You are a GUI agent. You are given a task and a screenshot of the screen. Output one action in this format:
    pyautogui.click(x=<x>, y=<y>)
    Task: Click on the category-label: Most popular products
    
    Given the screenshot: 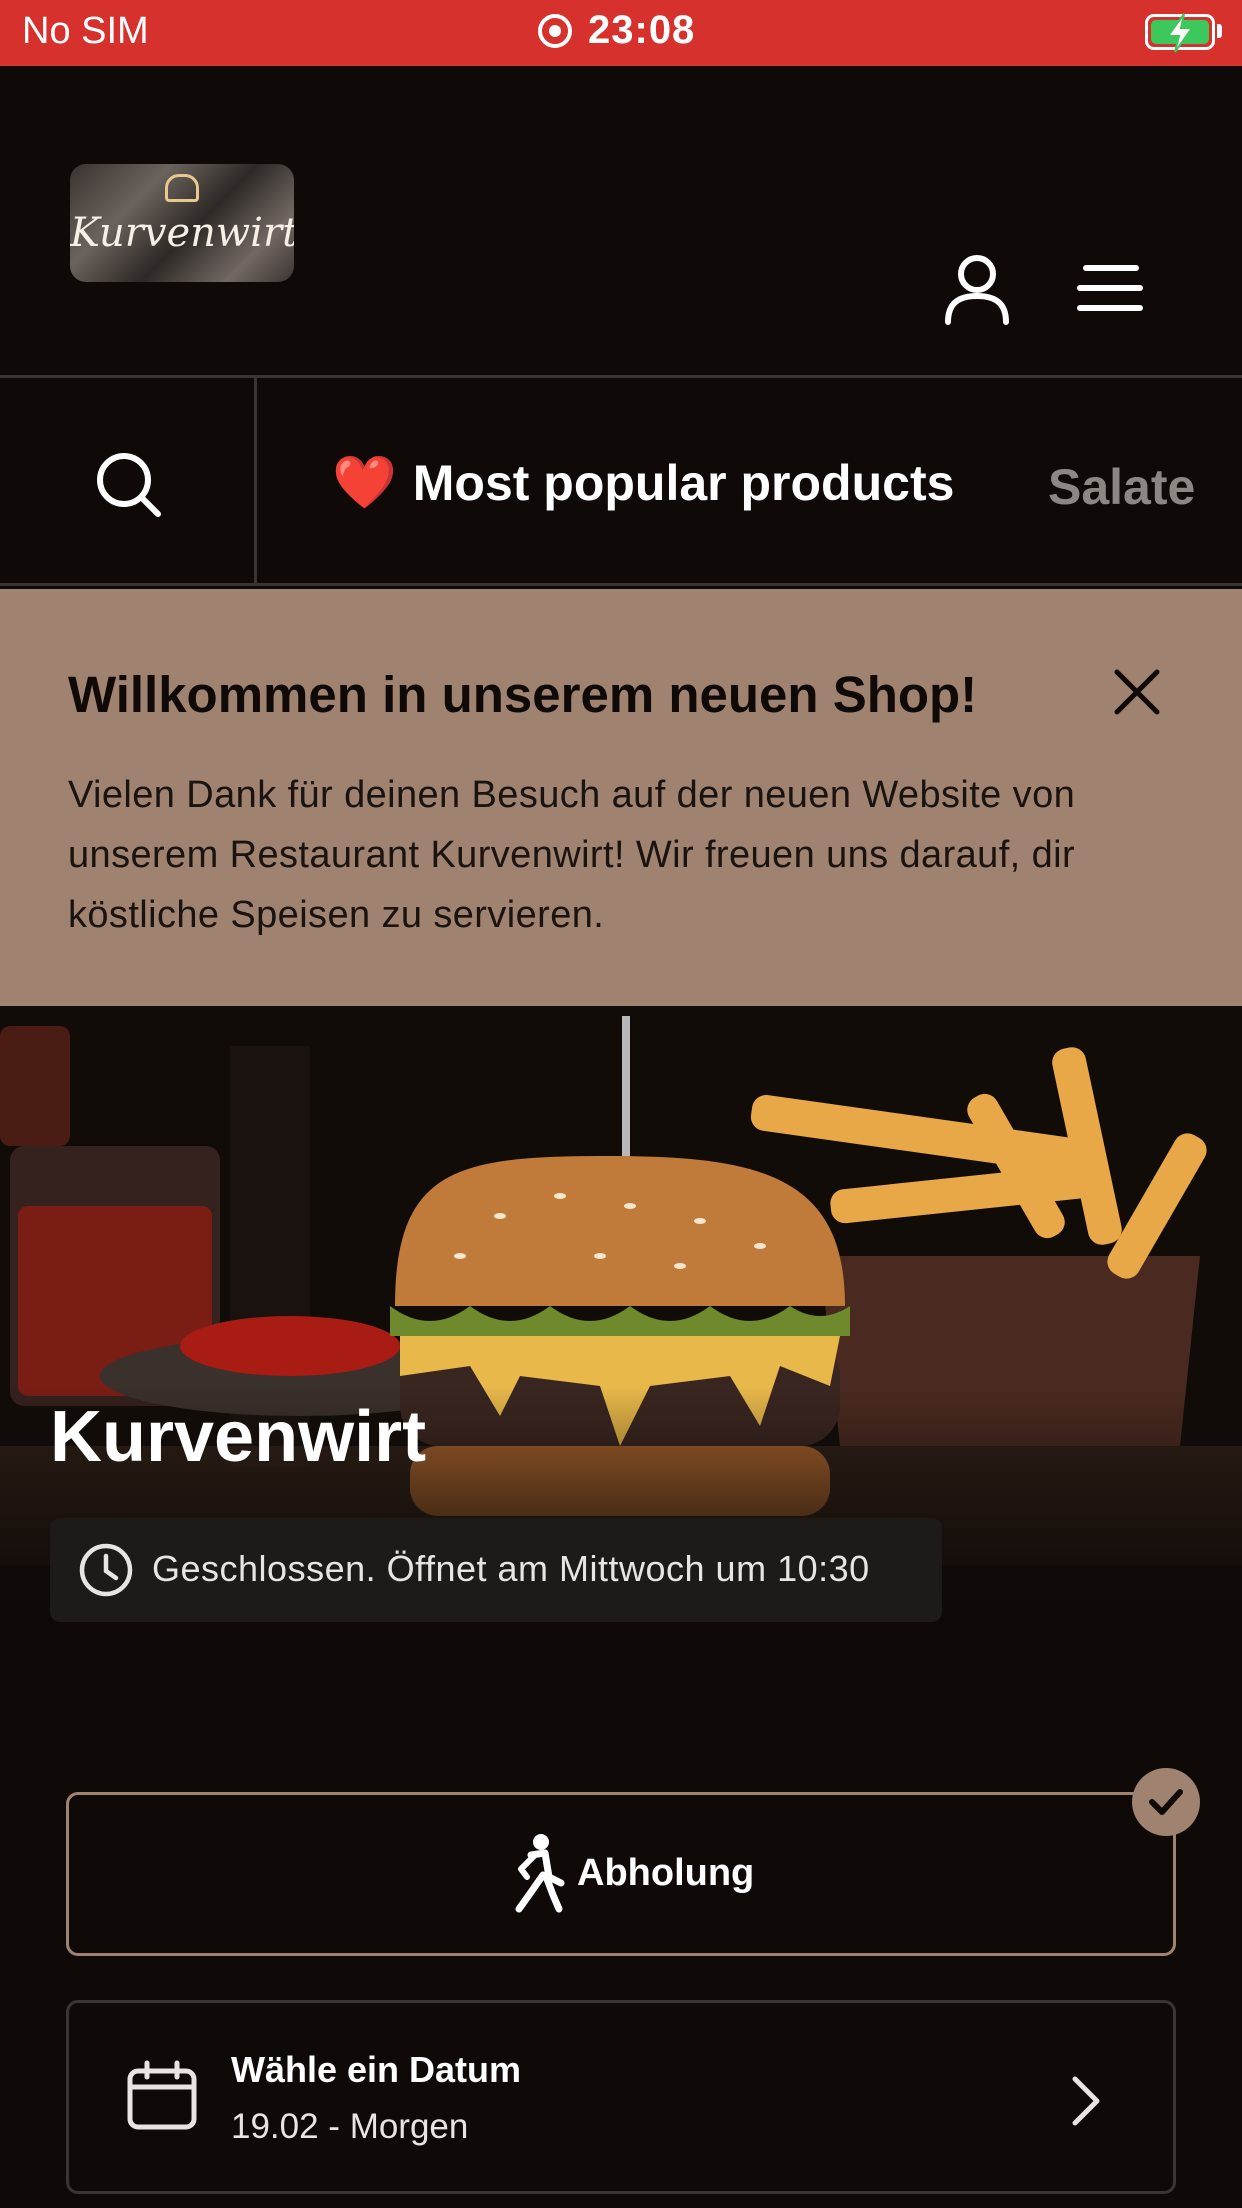 What is the action you would take?
    pyautogui.click(x=683, y=483)
    